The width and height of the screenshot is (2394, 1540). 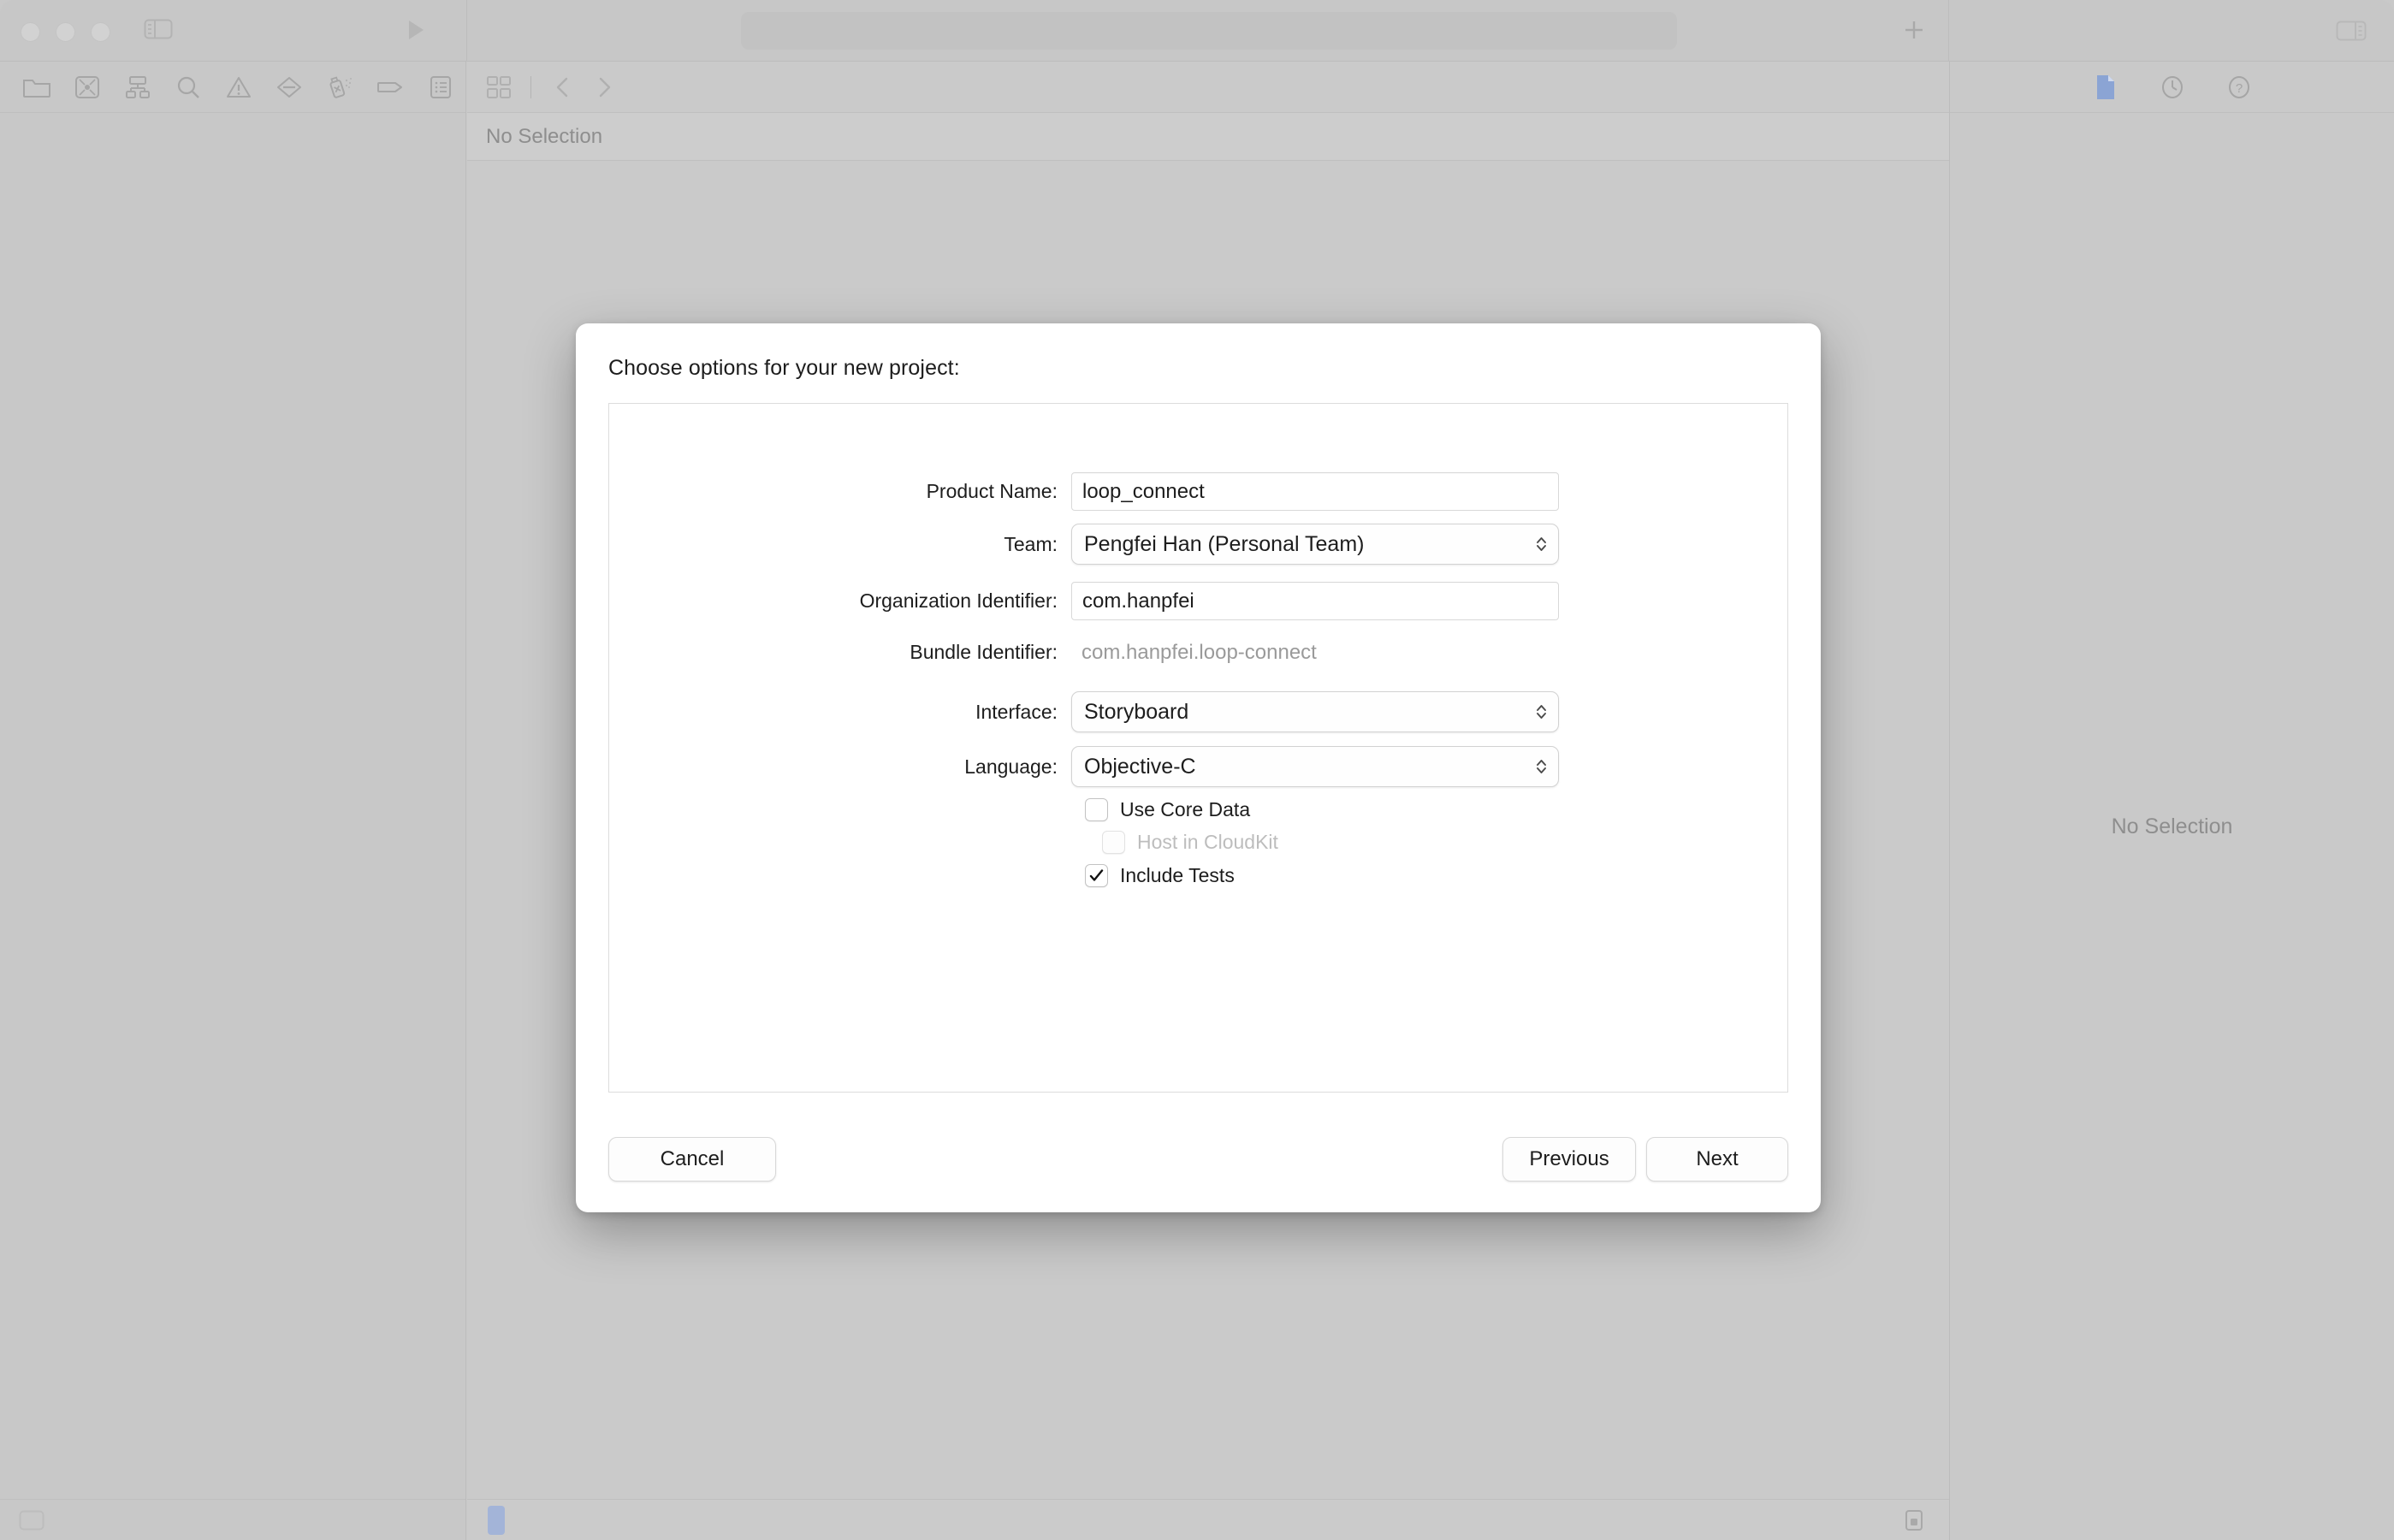 I want to click on checkbox-row-use-core-data: Use Core Data, so click(x=1168, y=809).